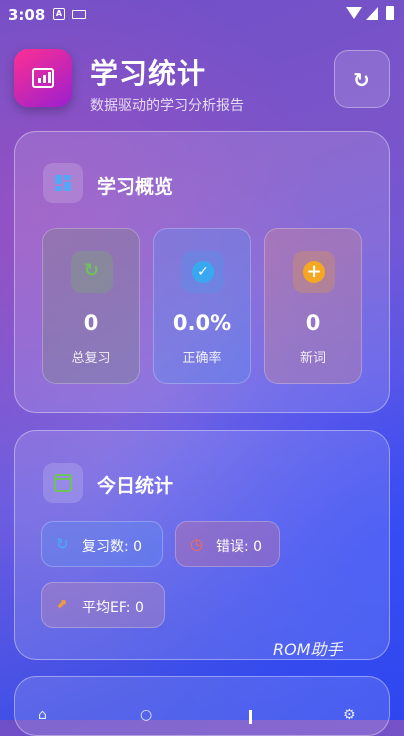  What do you see at coordinates (63, 483) in the screenshot?
I see `calendar-icon` at bounding box center [63, 483].